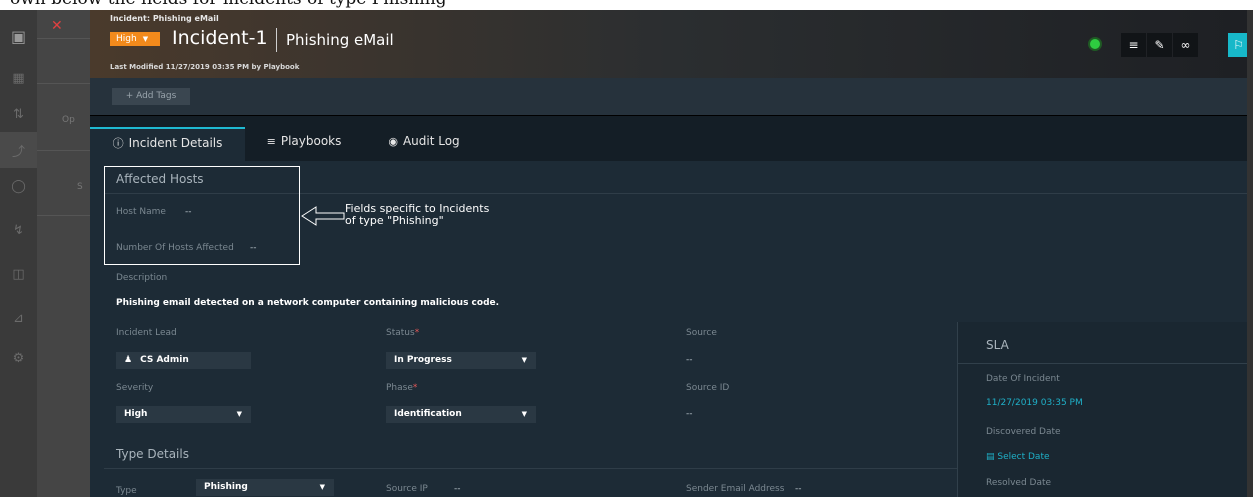 This screenshot has width=1253, height=497. I want to click on severity-label: High, so click(126, 39).